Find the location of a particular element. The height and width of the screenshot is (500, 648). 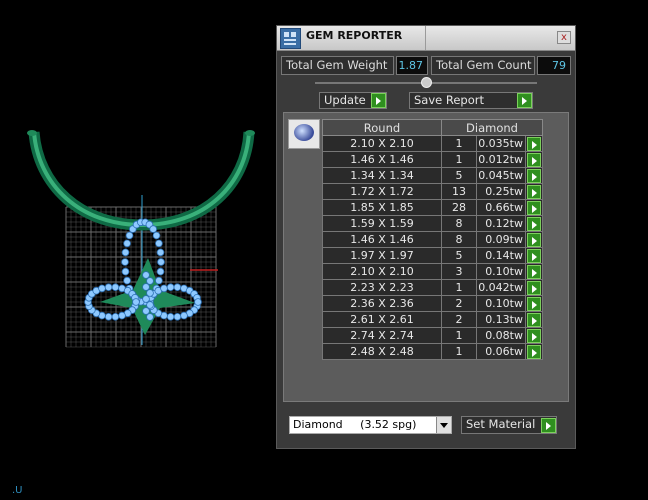

cell-count: 5 is located at coordinates (459, 175).